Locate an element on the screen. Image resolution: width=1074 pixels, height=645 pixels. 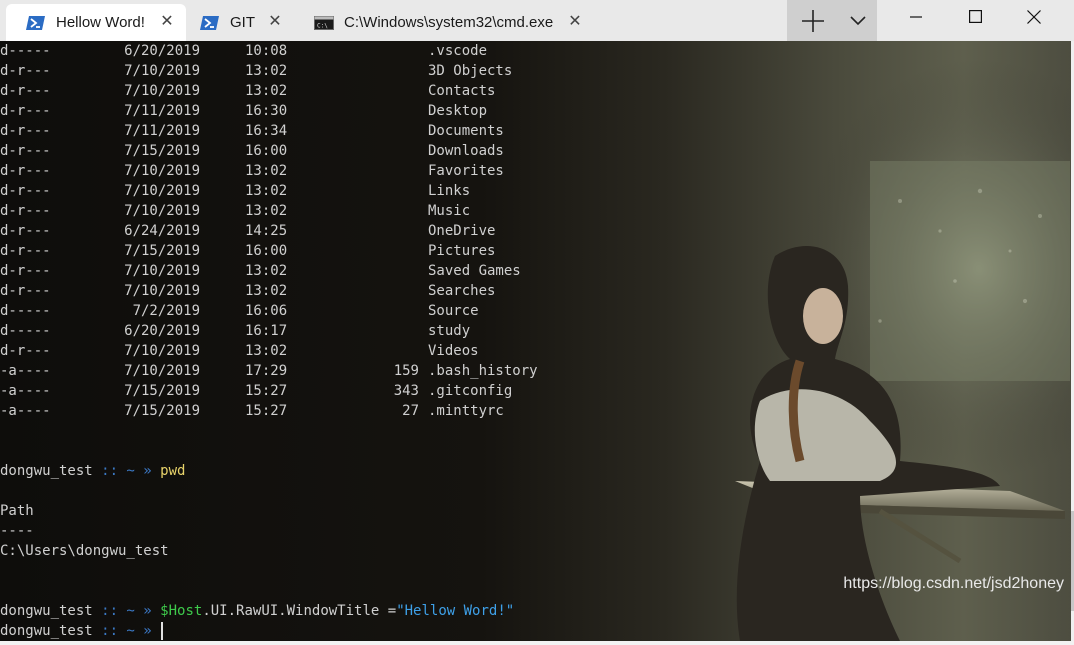
listing-row: d-r--- 6/24/2019 14:25 OneDrive is located at coordinates (280, 231).